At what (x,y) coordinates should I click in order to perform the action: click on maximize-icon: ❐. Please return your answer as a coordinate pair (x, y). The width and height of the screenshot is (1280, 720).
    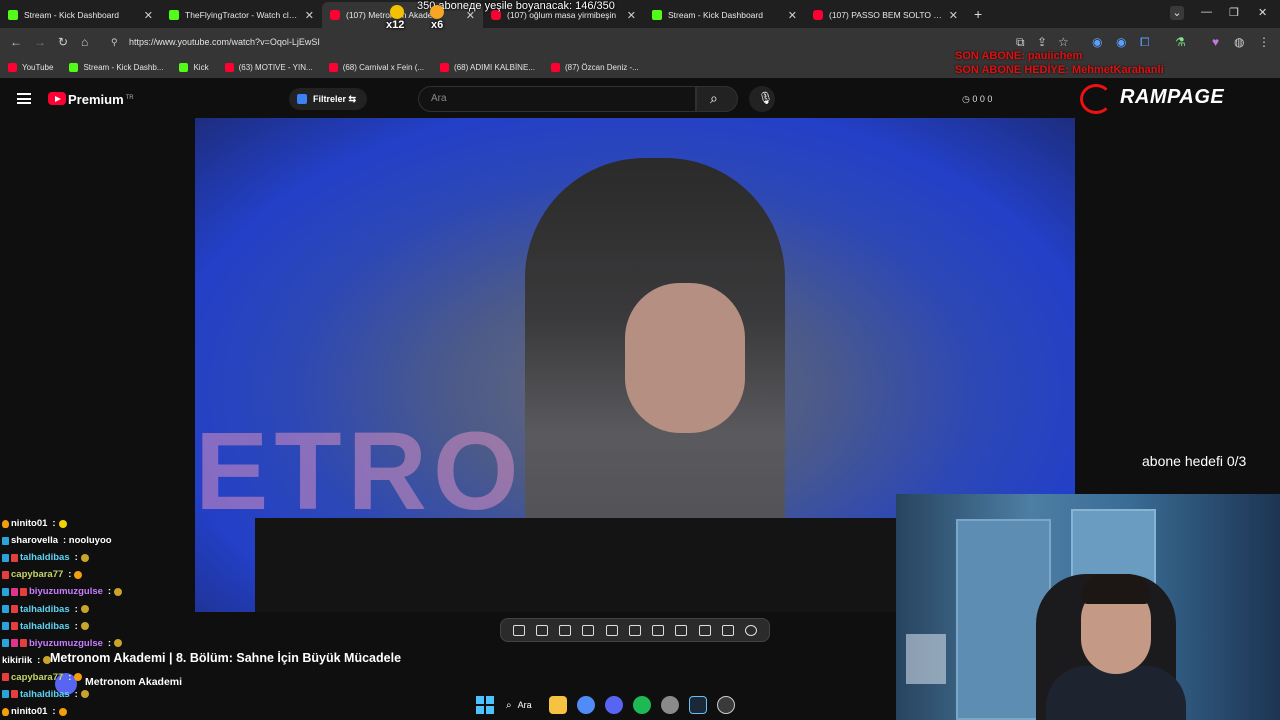
    Looking at the image, I should click on (1234, 12).